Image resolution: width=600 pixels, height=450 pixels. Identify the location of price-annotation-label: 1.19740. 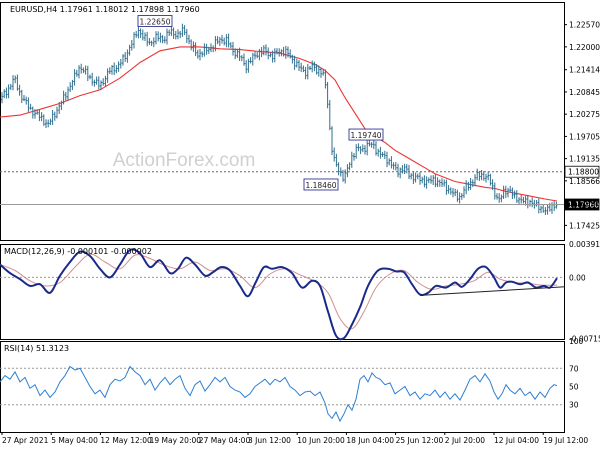
(365, 135).